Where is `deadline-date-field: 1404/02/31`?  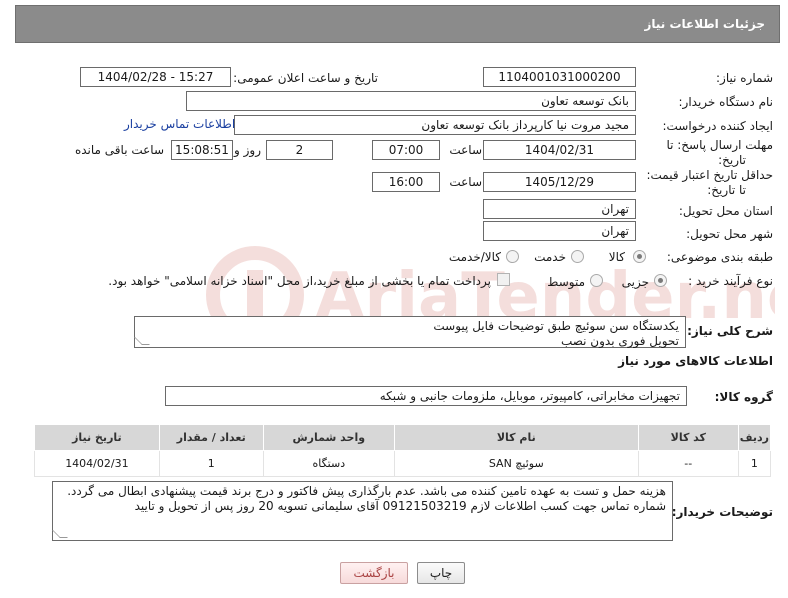
deadline-date-field: 1404/02/31 is located at coordinates (559, 150).